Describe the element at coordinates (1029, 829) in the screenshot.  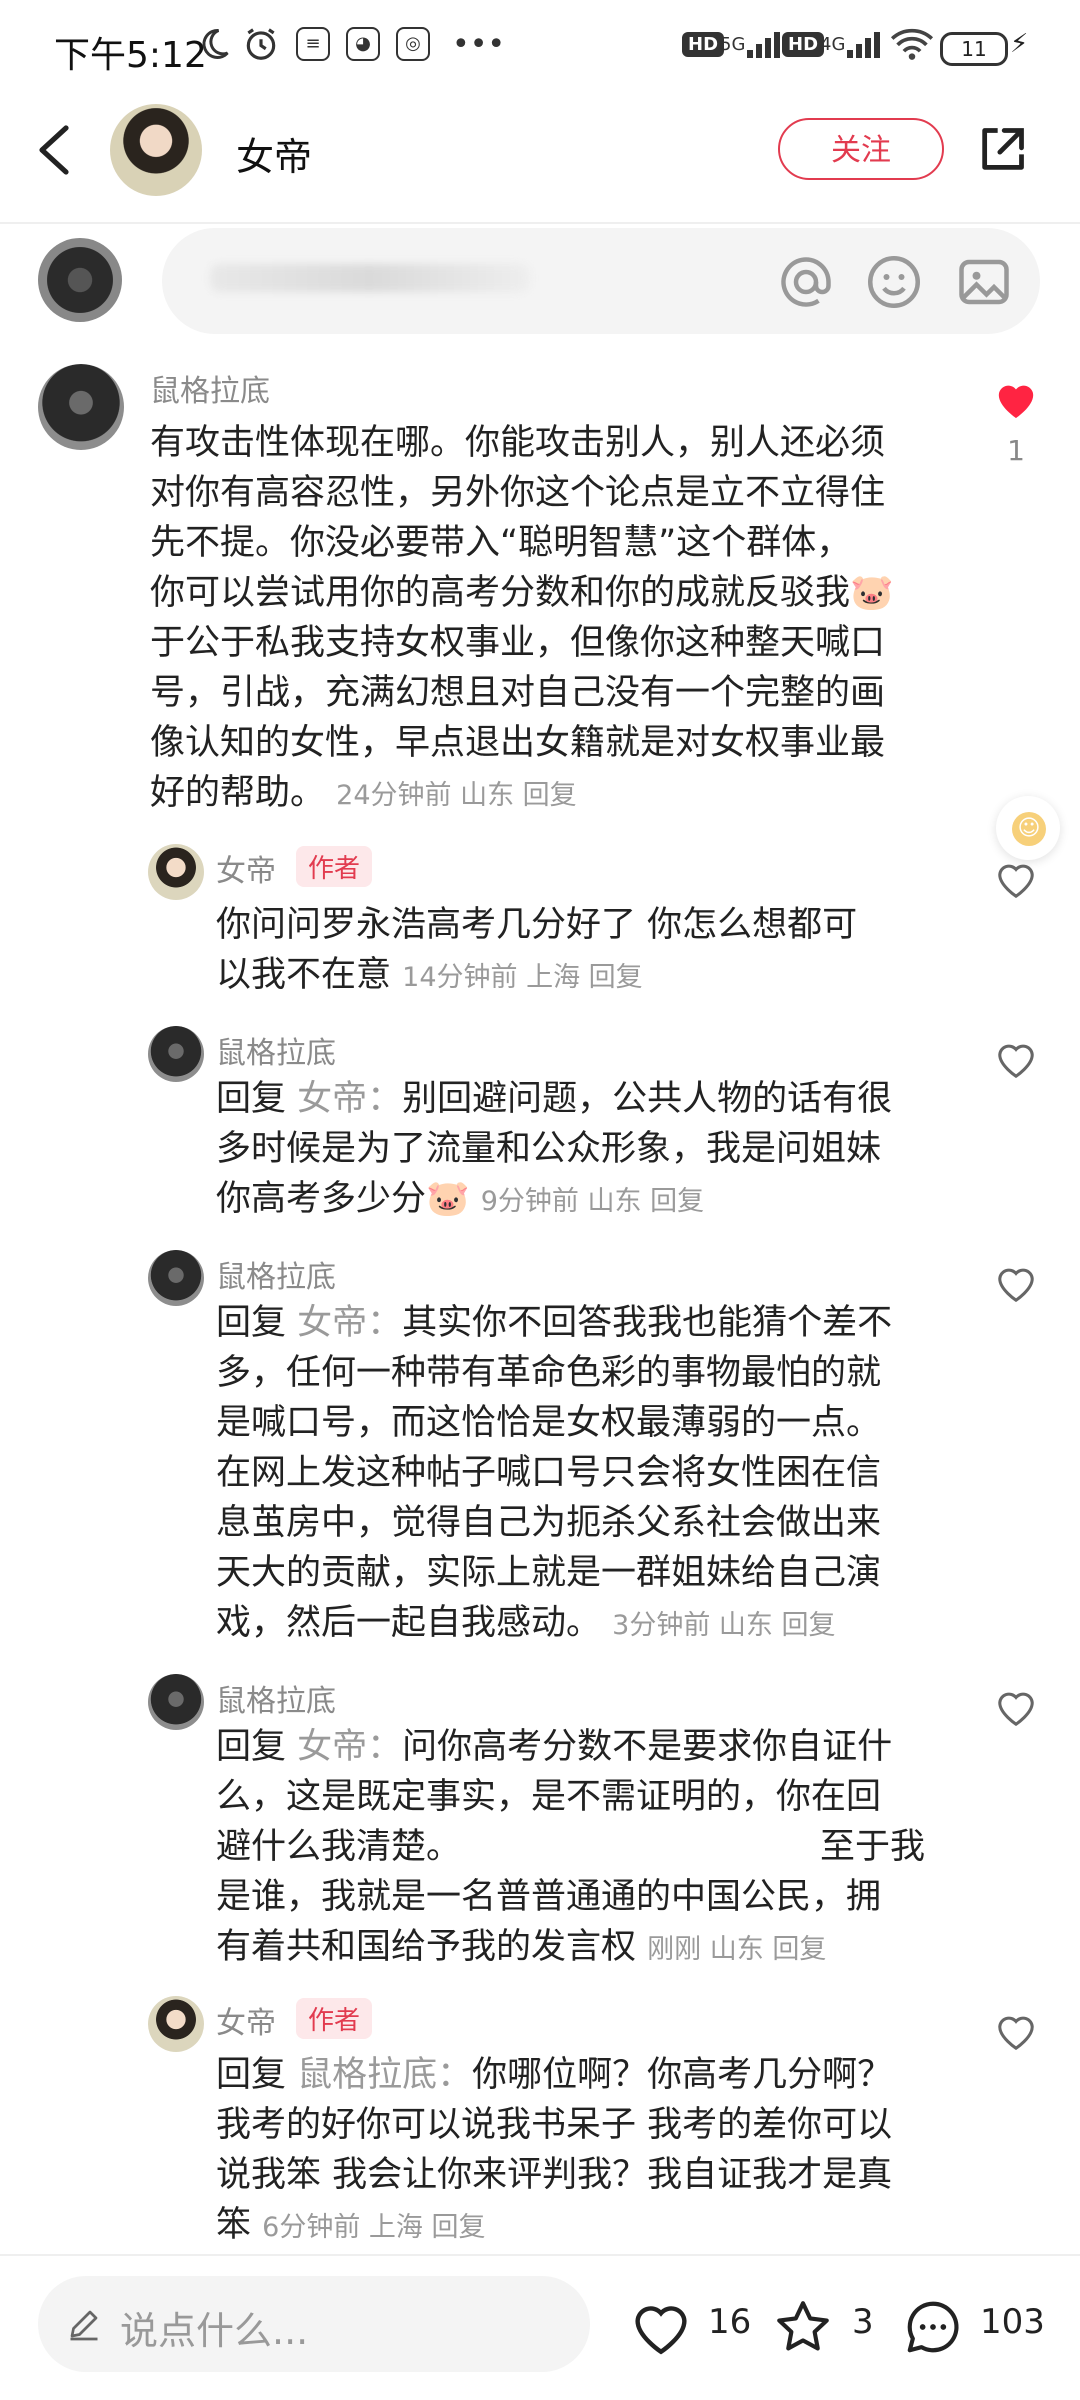
I see `accessibility-icon: ☺` at that location.